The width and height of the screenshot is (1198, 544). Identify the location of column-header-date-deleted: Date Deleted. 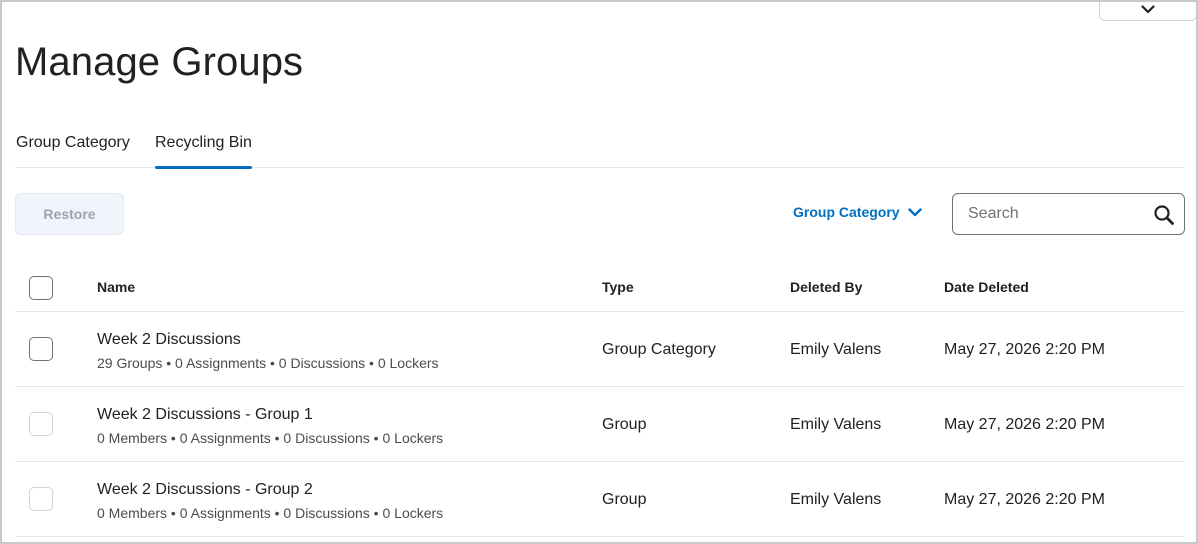
(986, 287).